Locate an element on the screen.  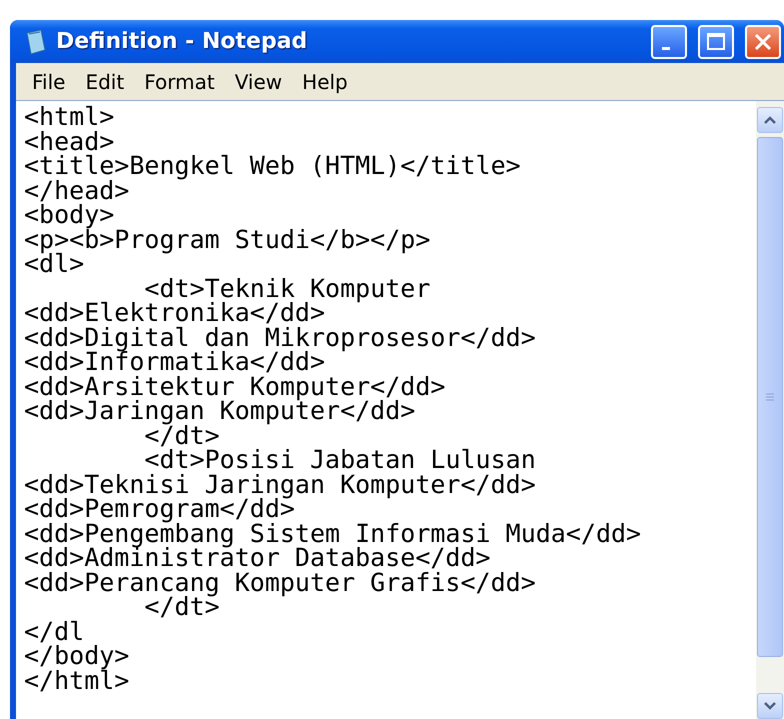
chevron-down-icon is located at coordinates (770, 706).